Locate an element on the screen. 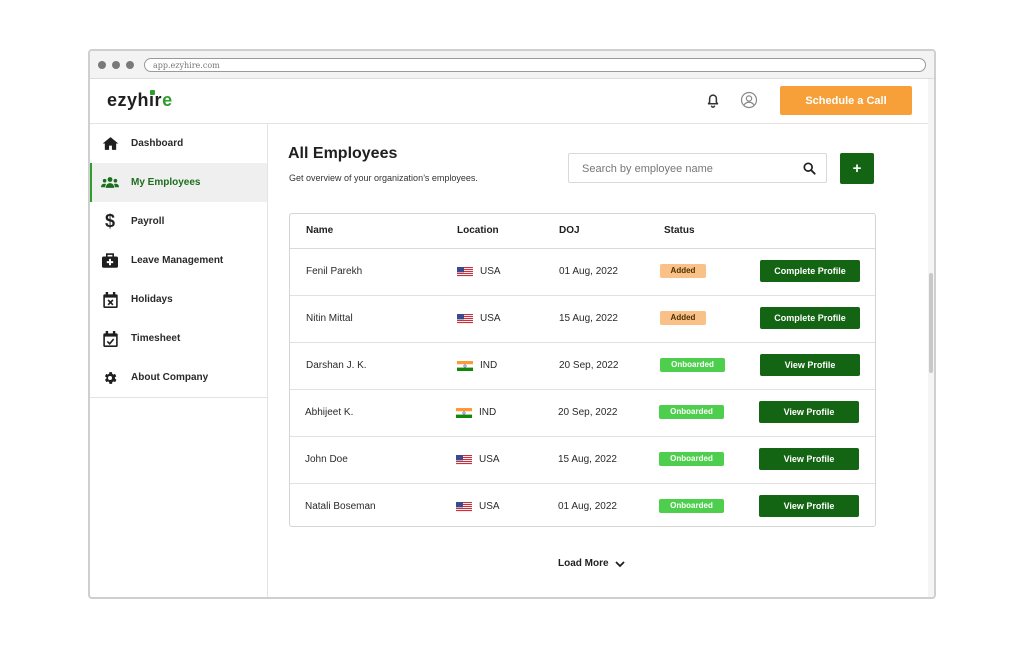 This screenshot has width=1024, height=650. employee-name: Nitin Mittal is located at coordinates (329, 318).